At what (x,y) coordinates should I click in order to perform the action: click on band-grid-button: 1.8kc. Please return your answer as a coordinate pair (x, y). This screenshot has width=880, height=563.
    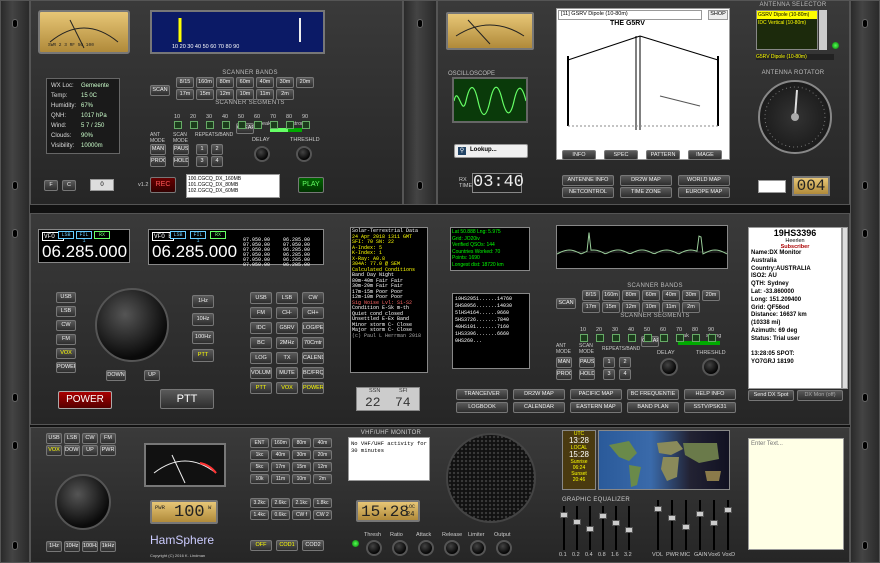
    Looking at the image, I should click on (322, 503).